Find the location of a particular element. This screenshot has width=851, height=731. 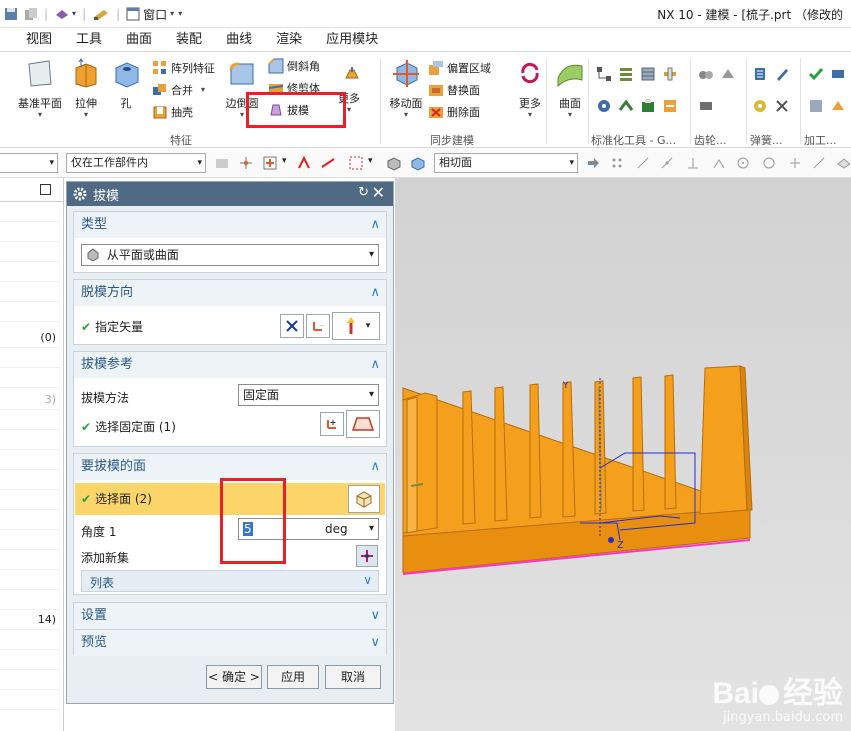

faces-to-draft-header: 要拔模的面 ∧ is located at coordinates (230, 467).